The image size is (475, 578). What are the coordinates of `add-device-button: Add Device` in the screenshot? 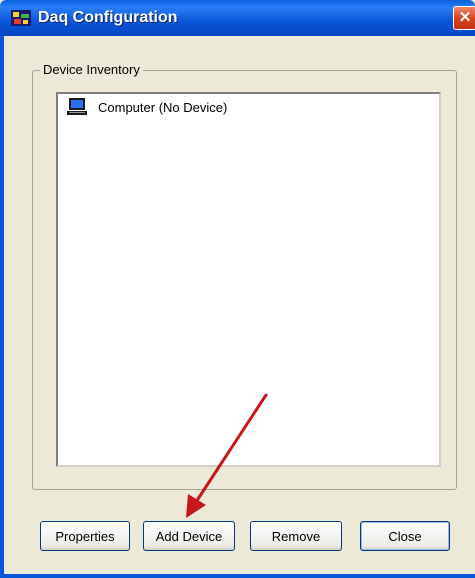 It's located at (189, 536).